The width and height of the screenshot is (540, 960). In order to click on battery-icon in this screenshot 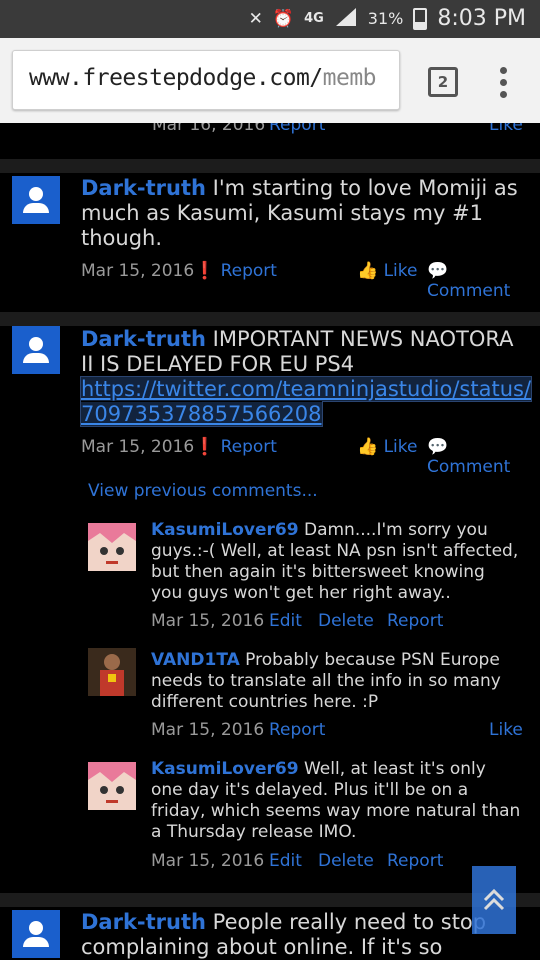, I will do `click(420, 18)`.